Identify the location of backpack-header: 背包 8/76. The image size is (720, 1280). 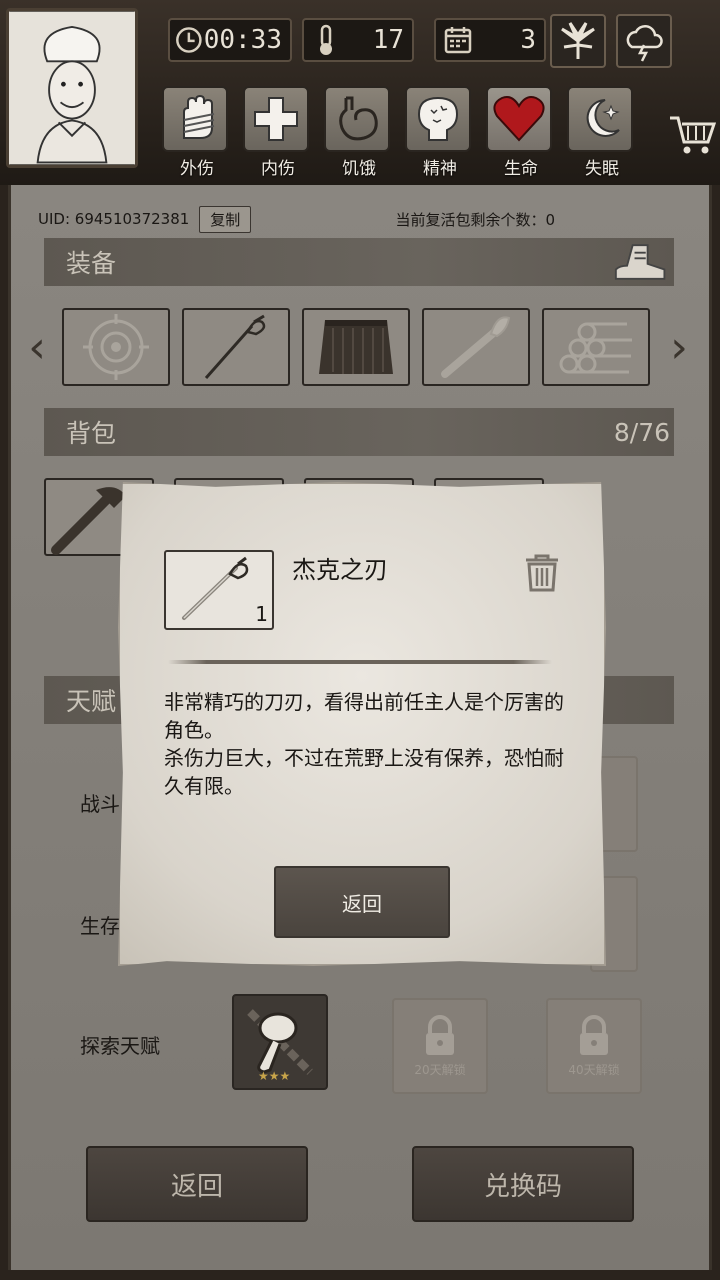
(359, 432).